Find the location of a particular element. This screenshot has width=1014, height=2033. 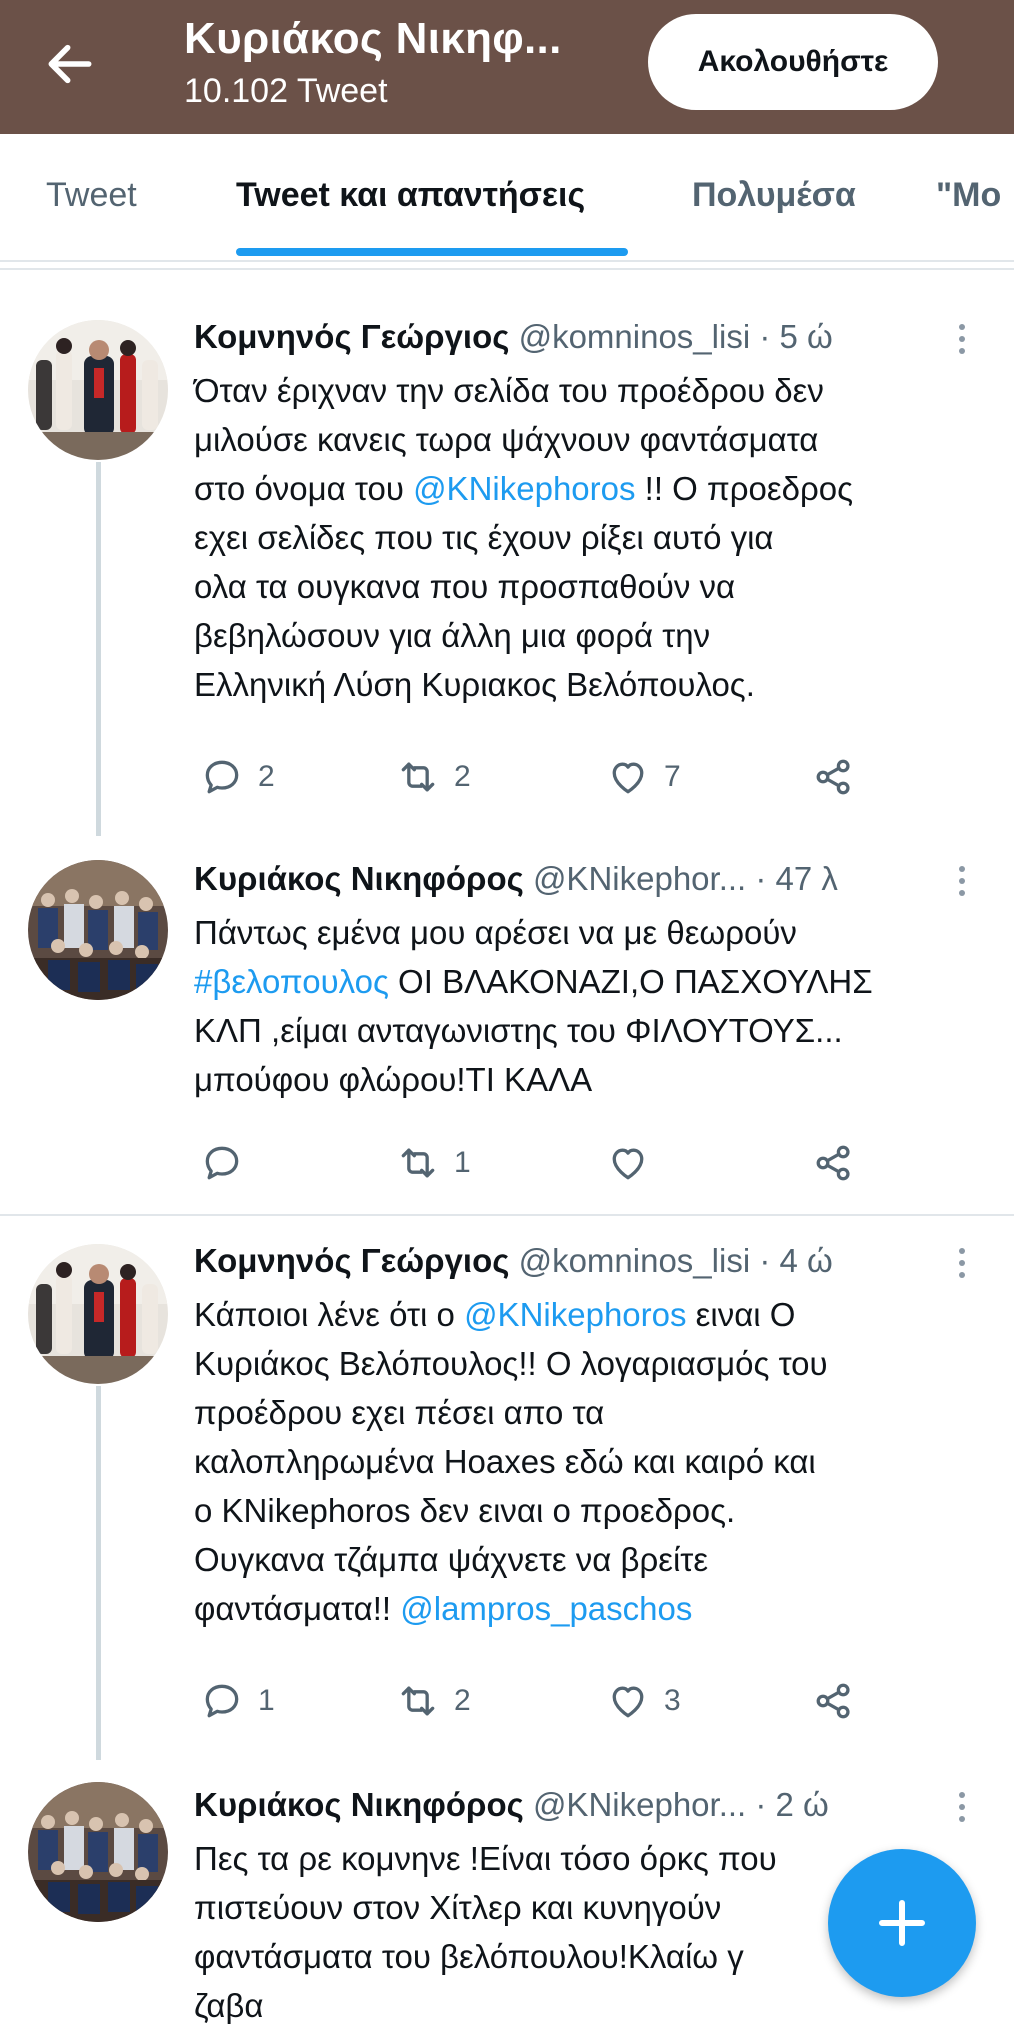

tweet-time: · 2 ώ is located at coordinates (791, 1804).